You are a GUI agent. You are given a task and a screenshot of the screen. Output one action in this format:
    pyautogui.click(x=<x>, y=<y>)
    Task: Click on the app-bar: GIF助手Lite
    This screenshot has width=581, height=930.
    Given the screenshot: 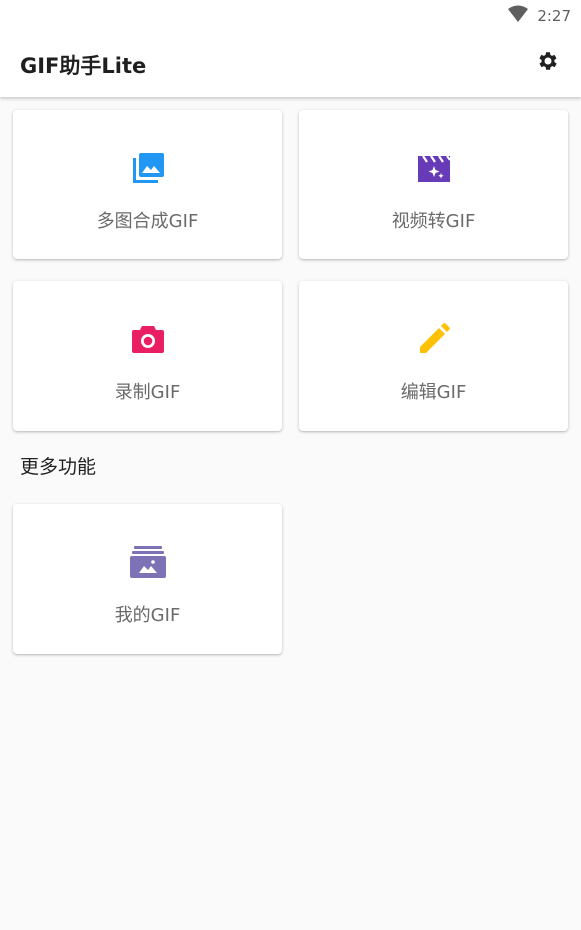 What is the action you would take?
    pyautogui.click(x=290, y=63)
    